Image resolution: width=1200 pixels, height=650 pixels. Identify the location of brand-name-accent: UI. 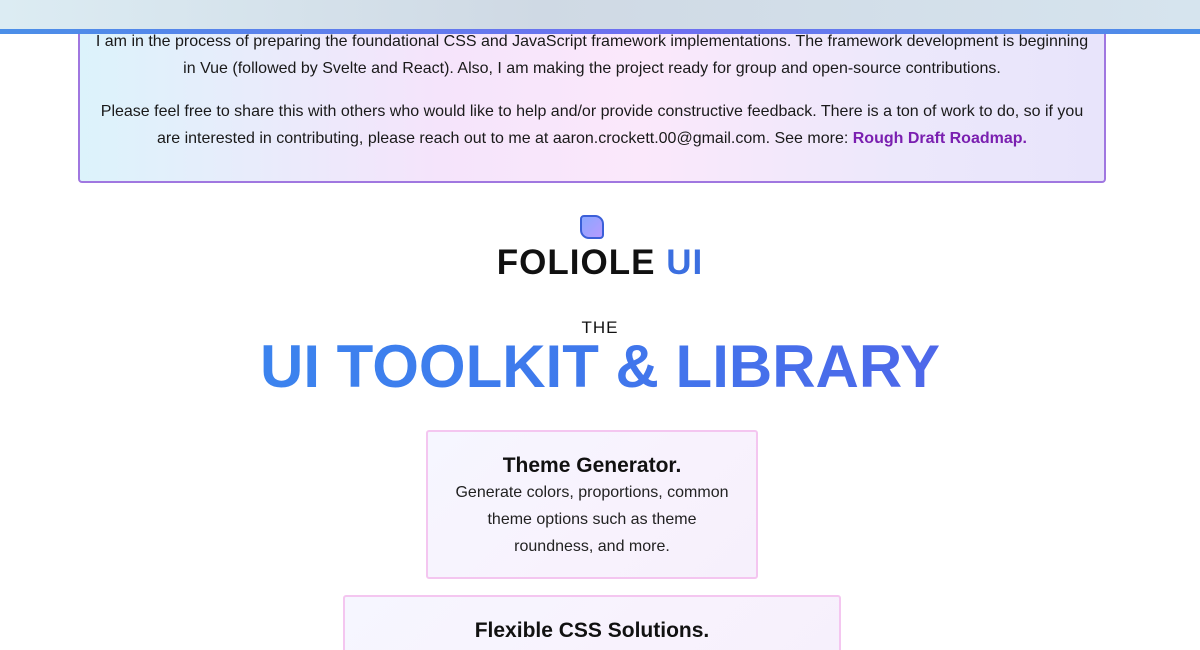
(685, 262).